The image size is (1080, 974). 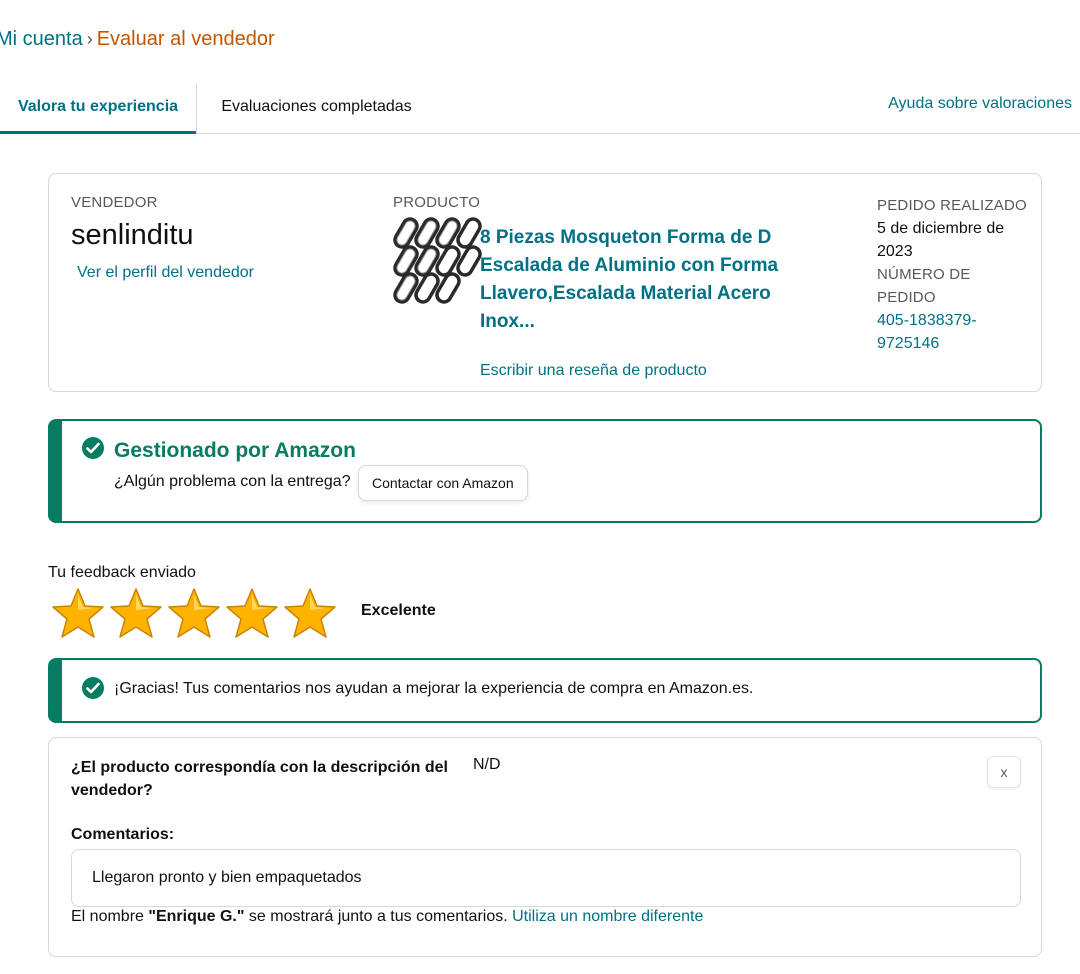 I want to click on close-button: x, so click(x=1004, y=772).